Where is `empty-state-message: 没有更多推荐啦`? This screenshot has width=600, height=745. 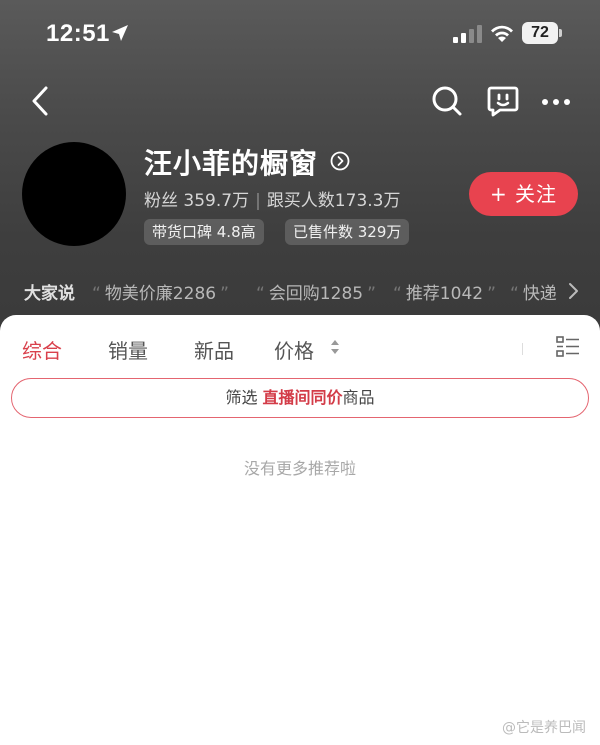
empty-state-message: 没有更多推荐啦 is located at coordinates (299, 468).